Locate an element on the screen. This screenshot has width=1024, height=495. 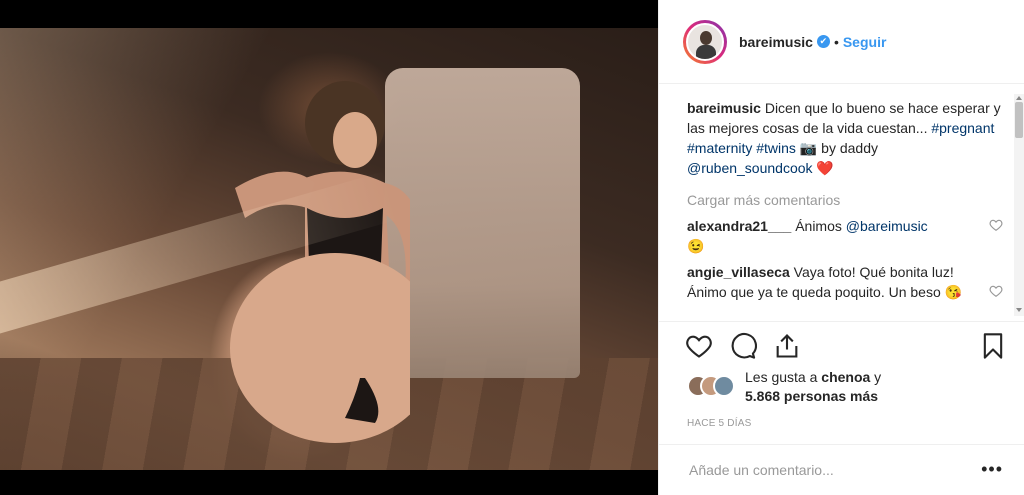
add-comment-bar: ••• is located at coordinates (841, 469).